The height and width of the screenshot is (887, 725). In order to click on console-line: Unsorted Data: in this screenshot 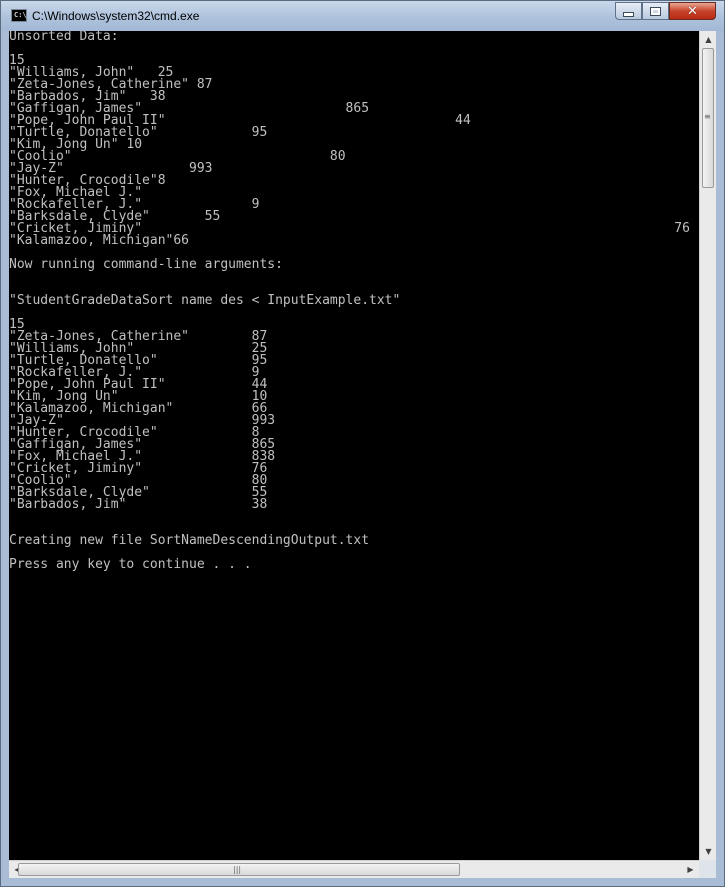, I will do `click(64, 37)`.